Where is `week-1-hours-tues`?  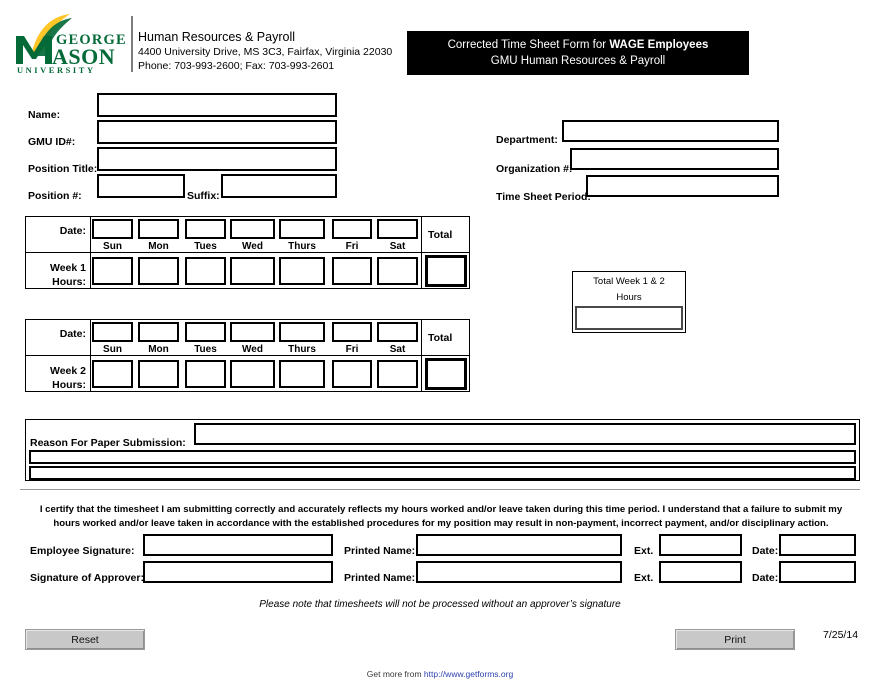 week-1-hours-tues is located at coordinates (205, 271).